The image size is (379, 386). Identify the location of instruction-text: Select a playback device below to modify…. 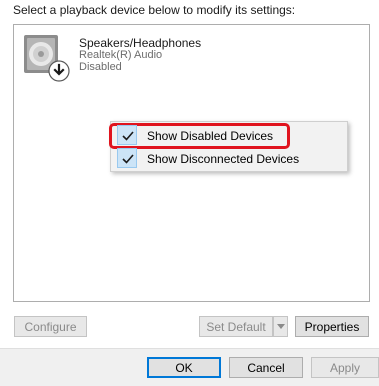
(154, 10).